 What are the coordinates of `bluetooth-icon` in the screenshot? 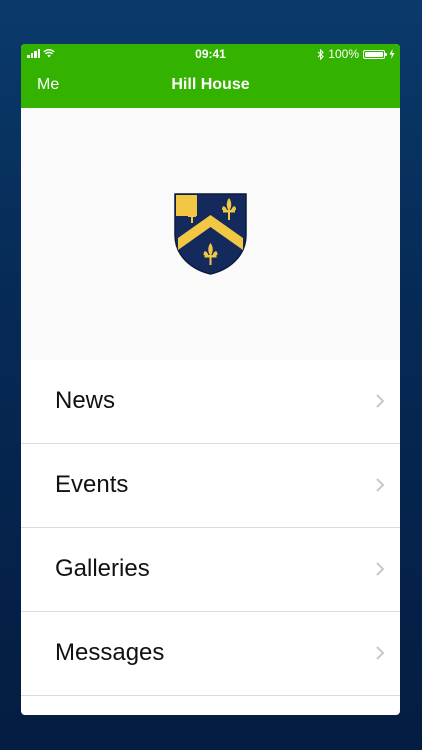 It's located at (321, 54).